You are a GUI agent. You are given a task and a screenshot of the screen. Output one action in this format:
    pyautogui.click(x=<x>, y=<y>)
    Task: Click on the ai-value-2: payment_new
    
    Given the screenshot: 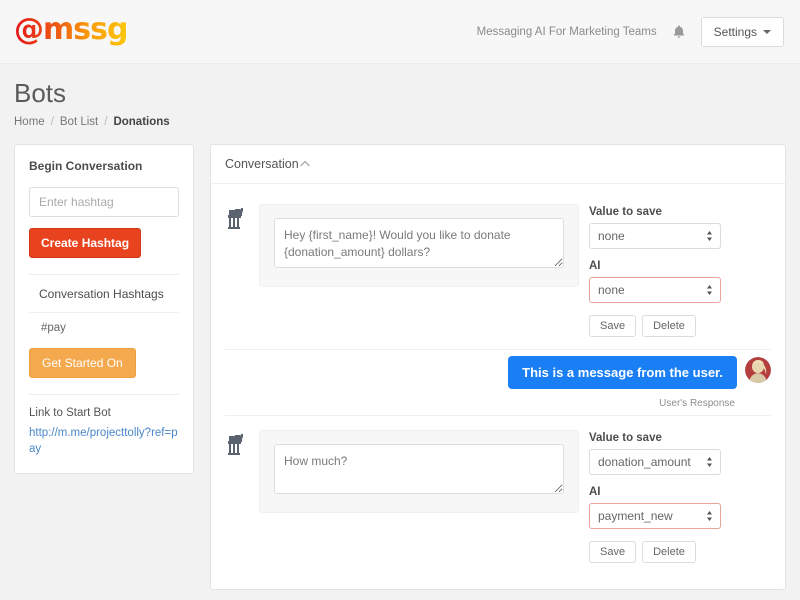 What is the action you would take?
    pyautogui.click(x=635, y=516)
    